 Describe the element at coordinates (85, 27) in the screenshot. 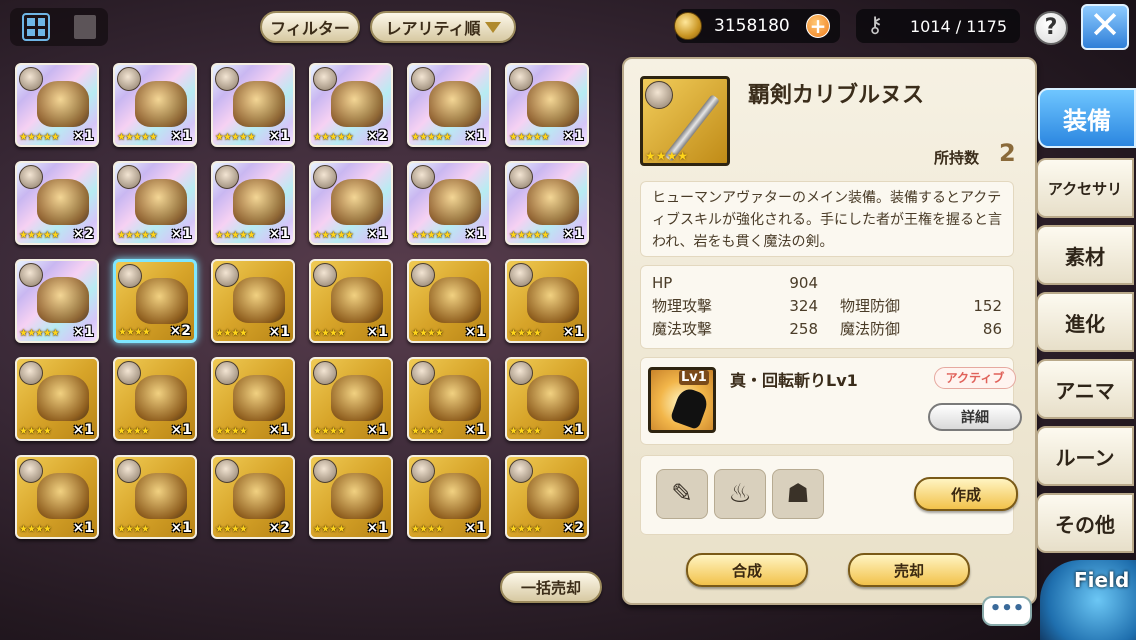

I see `list-view-icon` at that location.